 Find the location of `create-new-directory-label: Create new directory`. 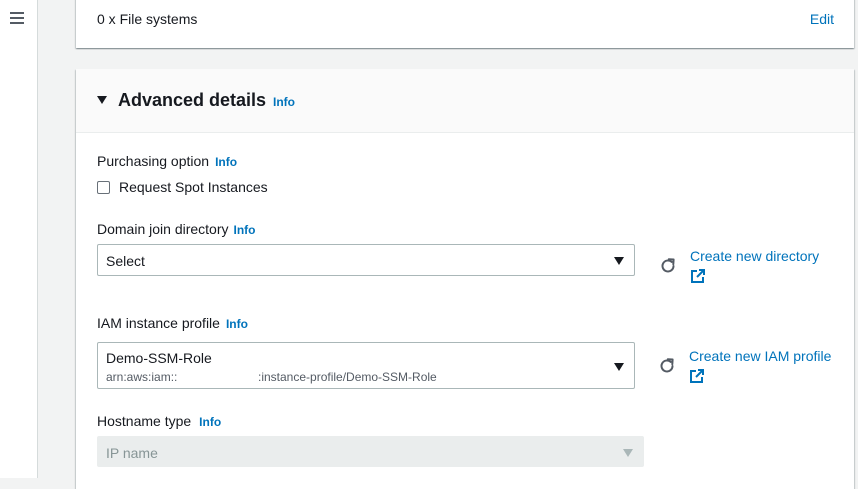

create-new-directory-label: Create new directory is located at coordinates (755, 256).